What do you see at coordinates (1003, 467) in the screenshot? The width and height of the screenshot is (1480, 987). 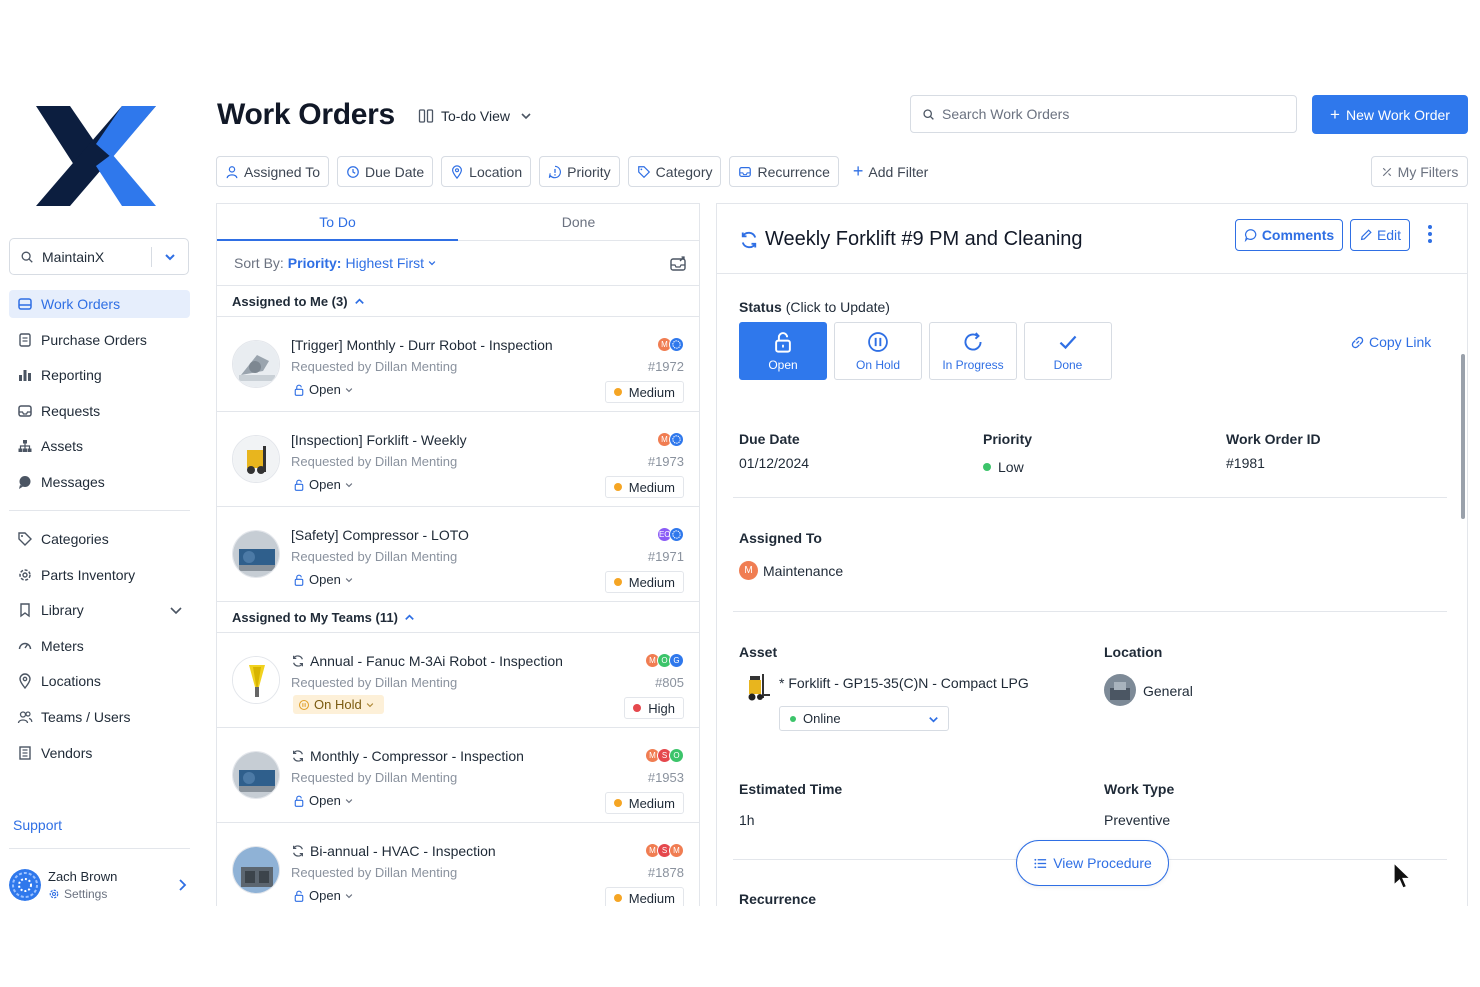 I see `priority-value: Low` at bounding box center [1003, 467].